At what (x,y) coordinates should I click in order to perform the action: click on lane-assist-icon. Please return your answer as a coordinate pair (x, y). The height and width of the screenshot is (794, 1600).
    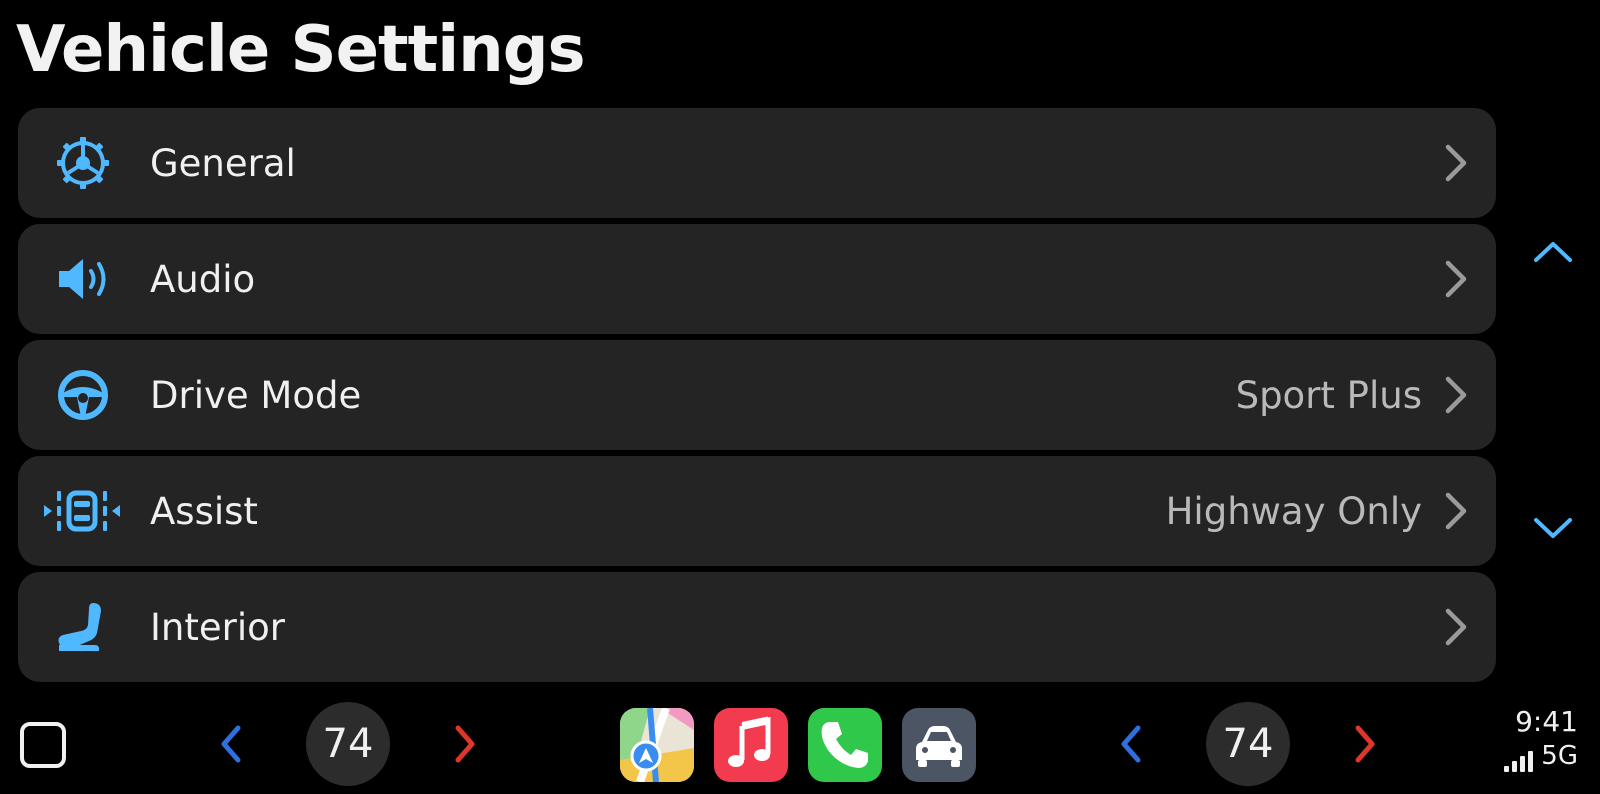
    Looking at the image, I should click on (82, 511).